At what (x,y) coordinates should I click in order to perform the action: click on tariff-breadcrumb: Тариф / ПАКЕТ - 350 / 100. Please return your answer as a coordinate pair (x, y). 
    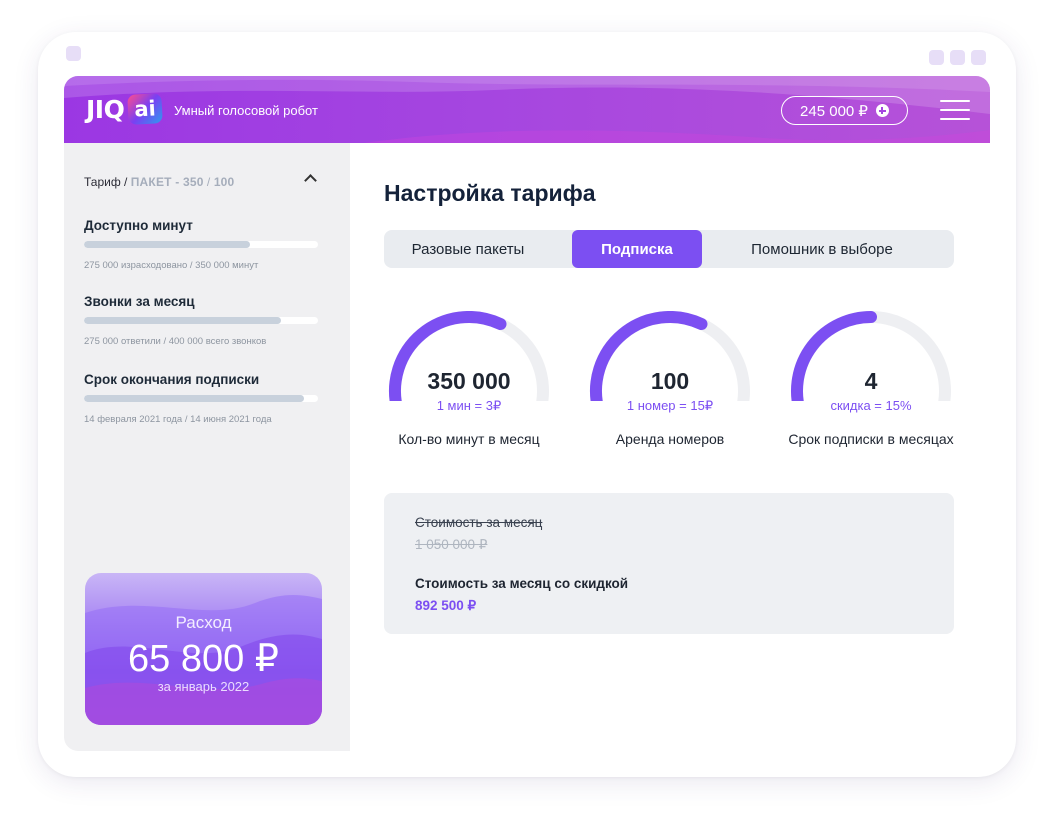
    Looking at the image, I should click on (159, 182).